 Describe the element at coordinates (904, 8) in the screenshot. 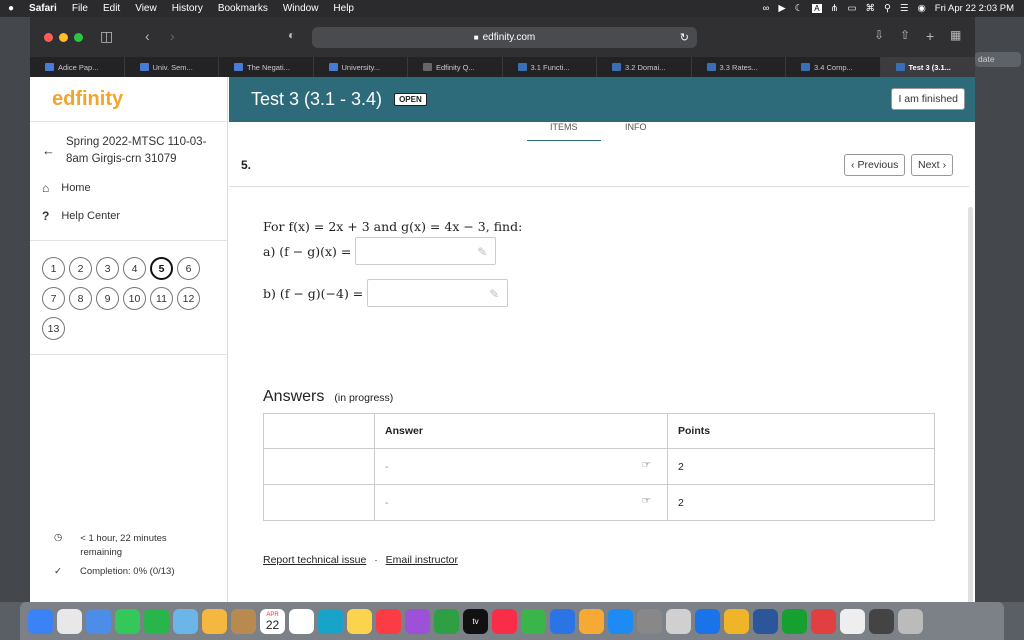

I see `control-center-icon: ☰` at that location.